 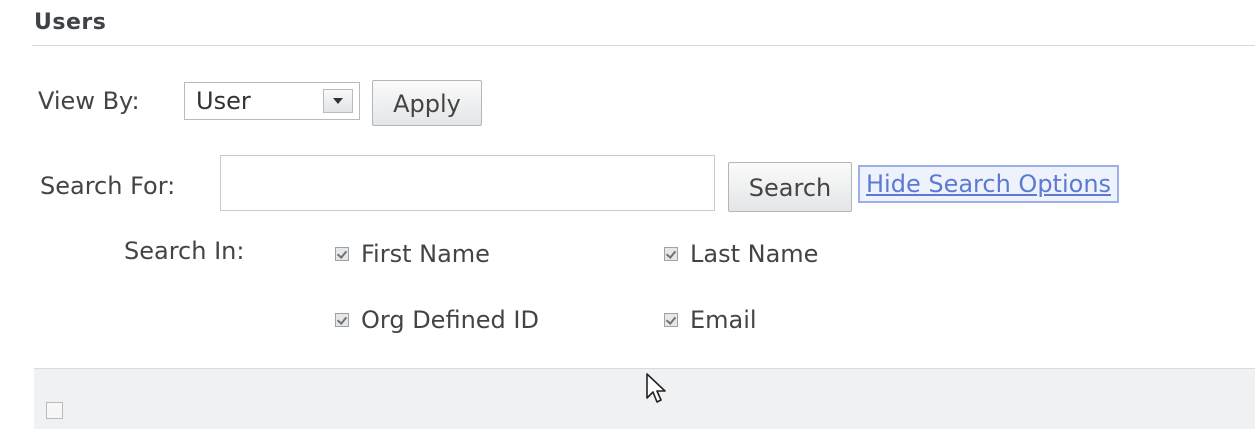 I want to click on search-in-last-name-option: Last Name, so click(x=741, y=254).